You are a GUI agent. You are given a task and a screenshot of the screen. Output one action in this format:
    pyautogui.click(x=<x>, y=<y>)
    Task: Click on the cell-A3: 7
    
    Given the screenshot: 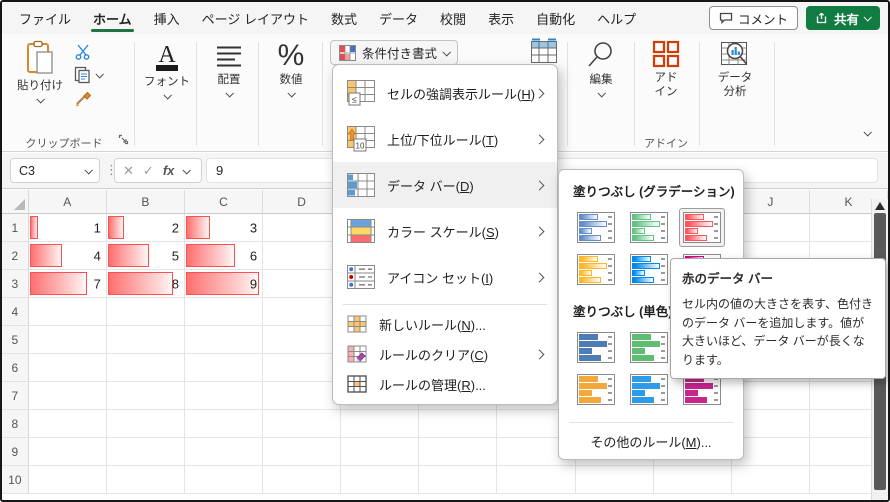 What is the action you would take?
    pyautogui.click(x=67, y=284)
    